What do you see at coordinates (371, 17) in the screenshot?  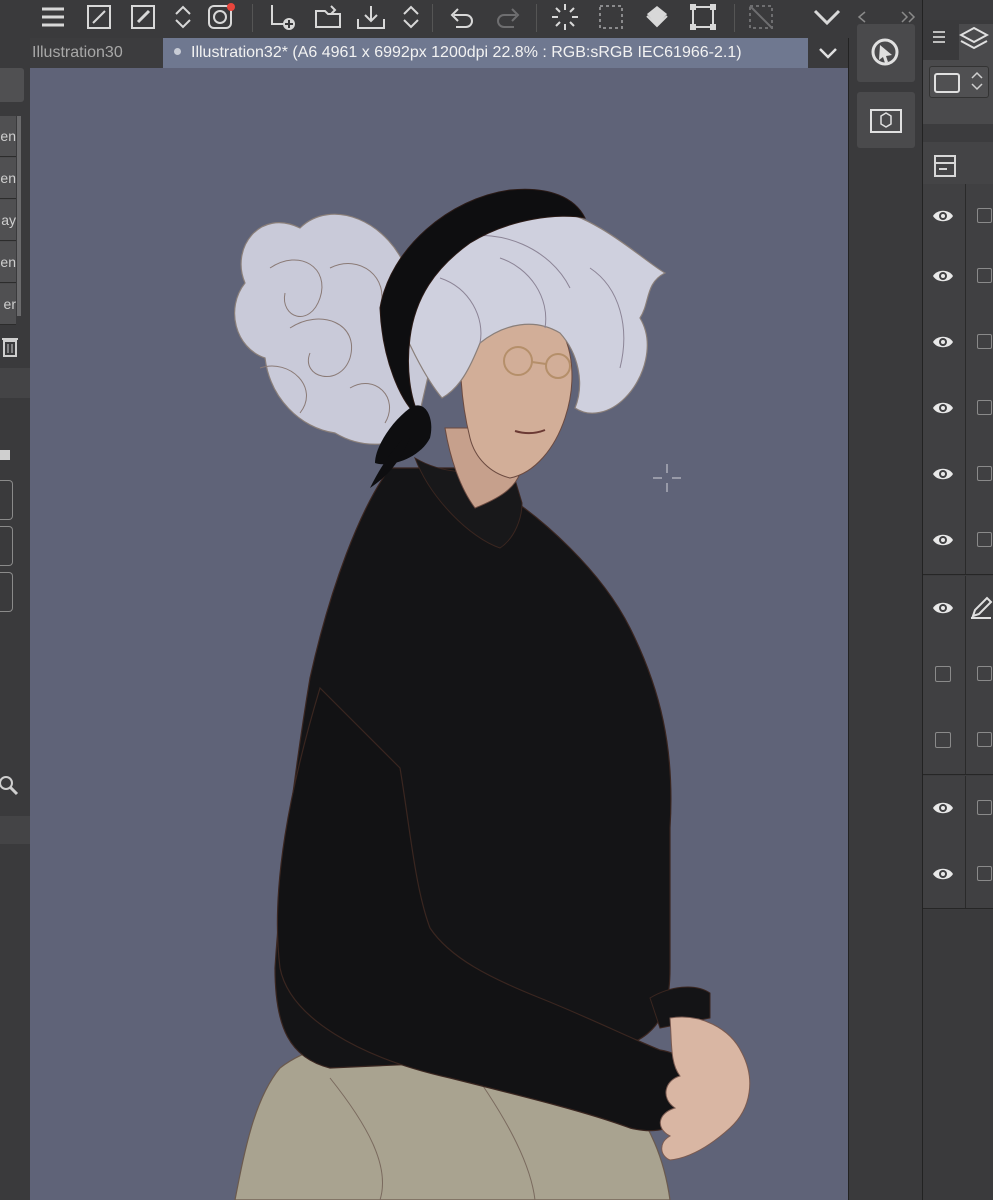 I see `export-icon` at bounding box center [371, 17].